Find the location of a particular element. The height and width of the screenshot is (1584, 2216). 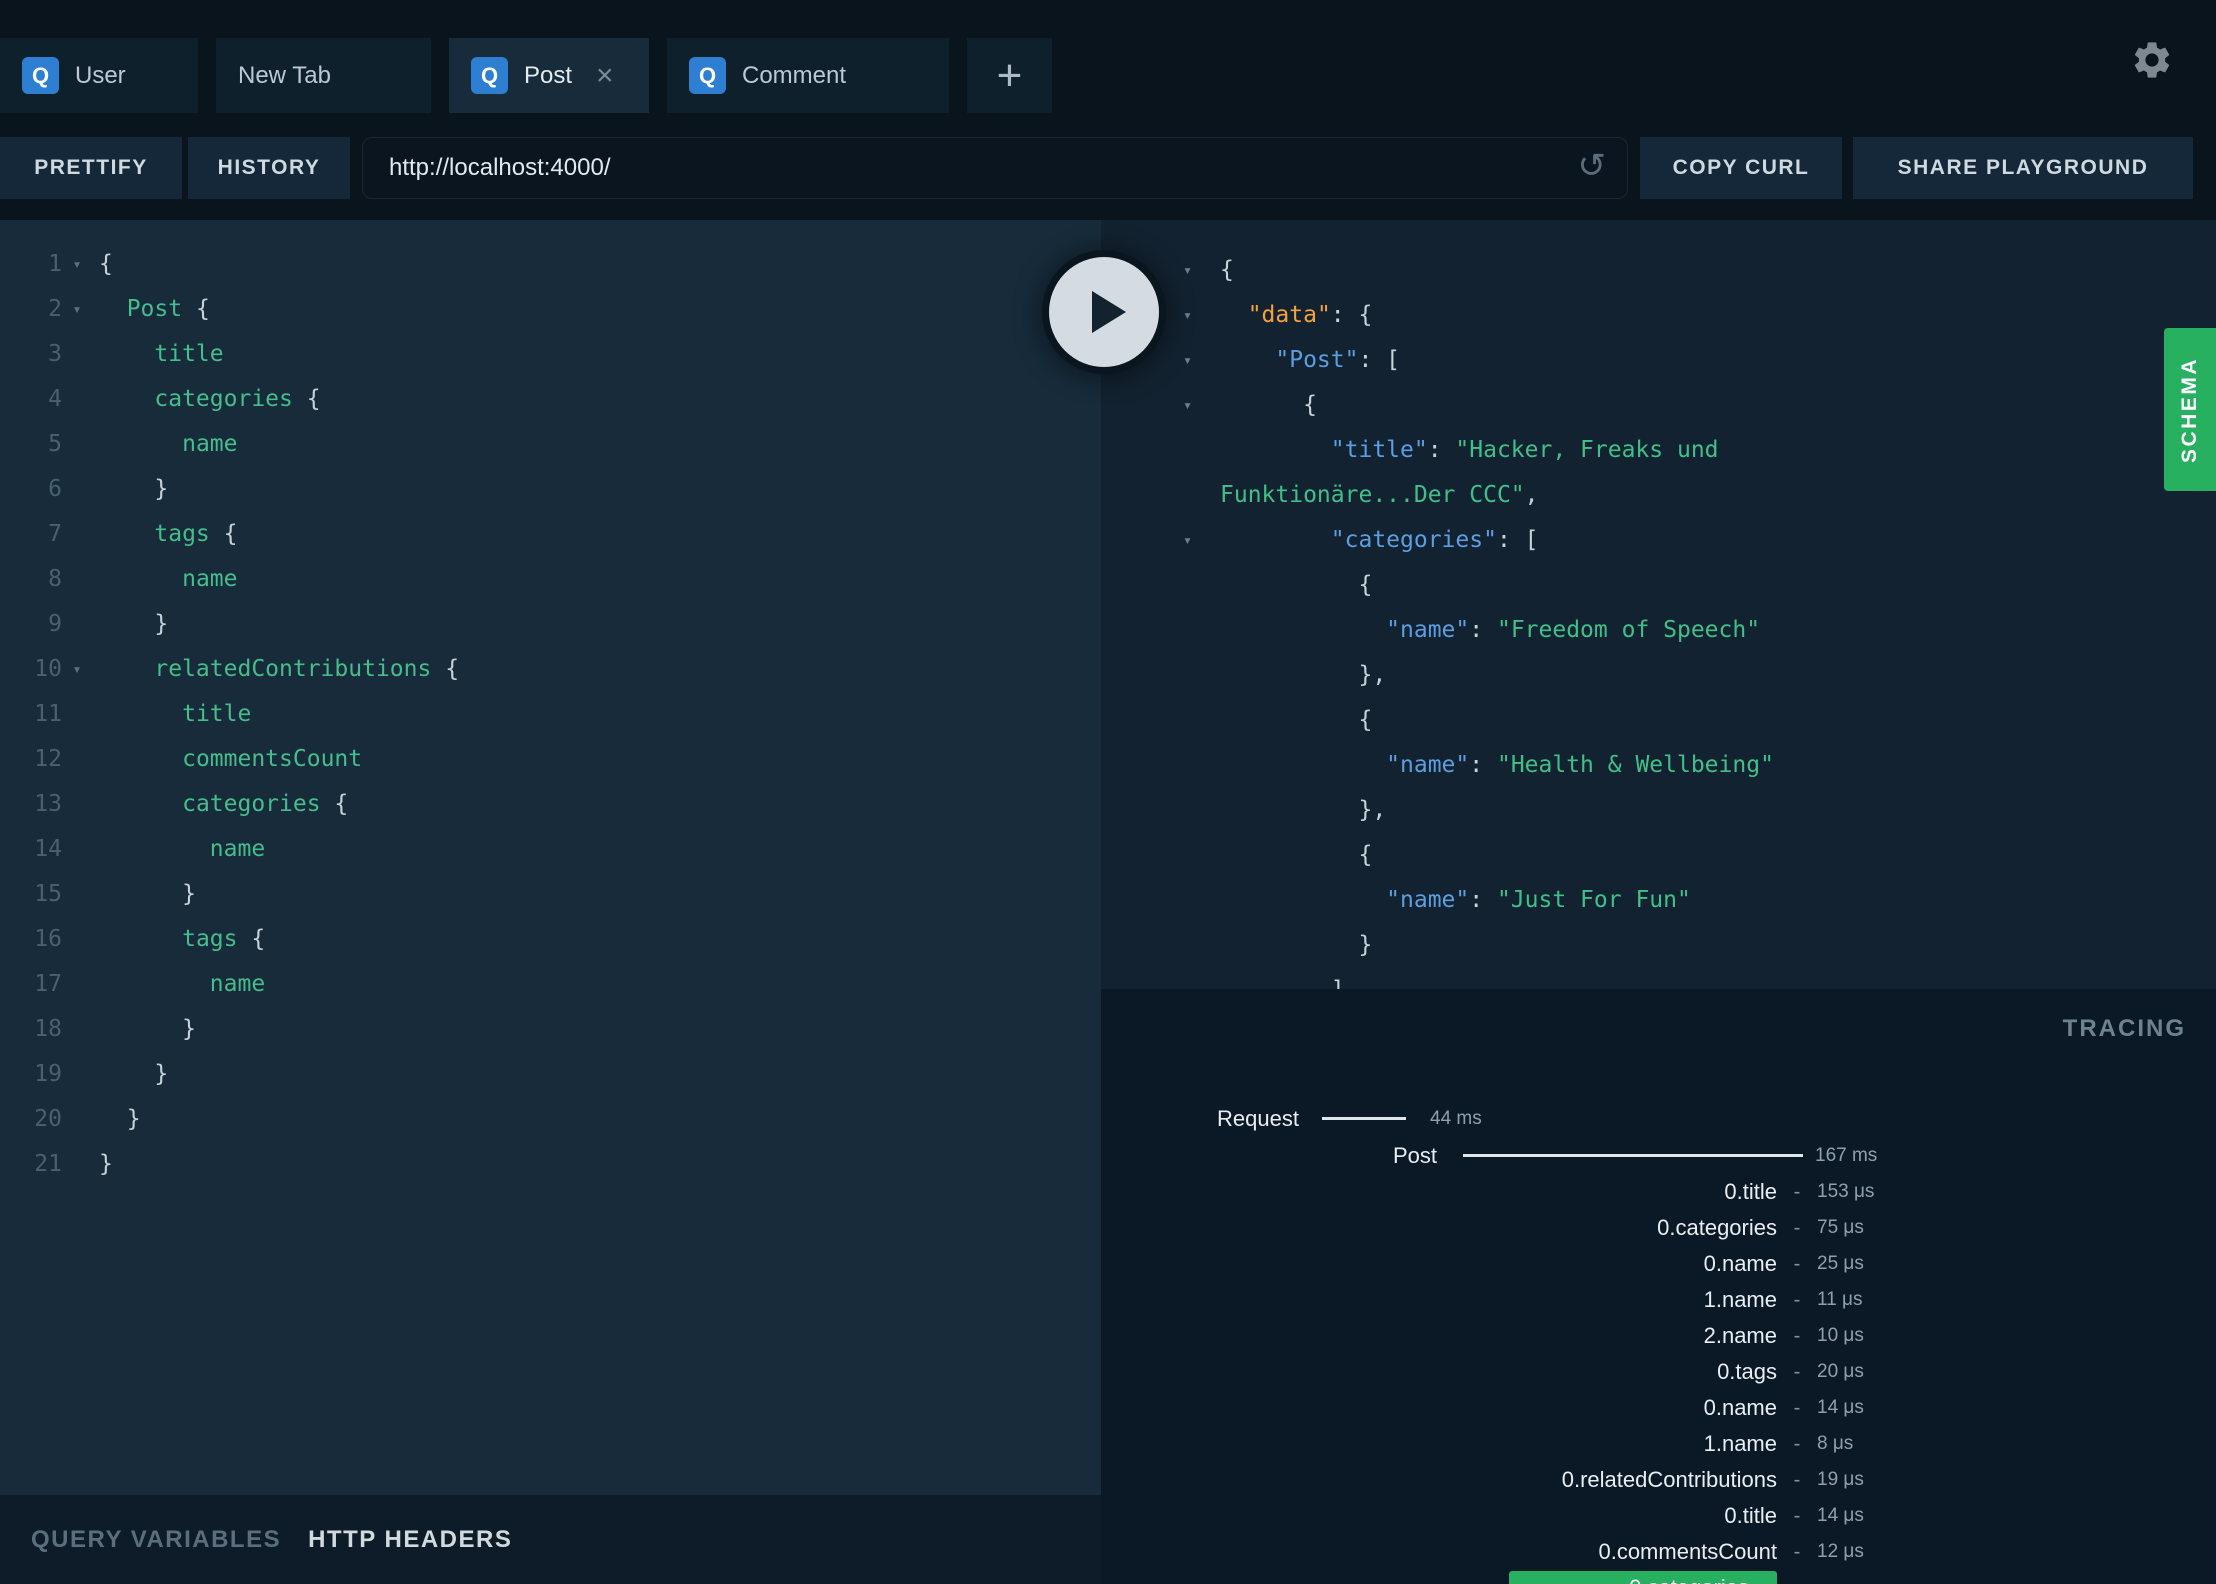

line-number: 16 is located at coordinates (48, 939).